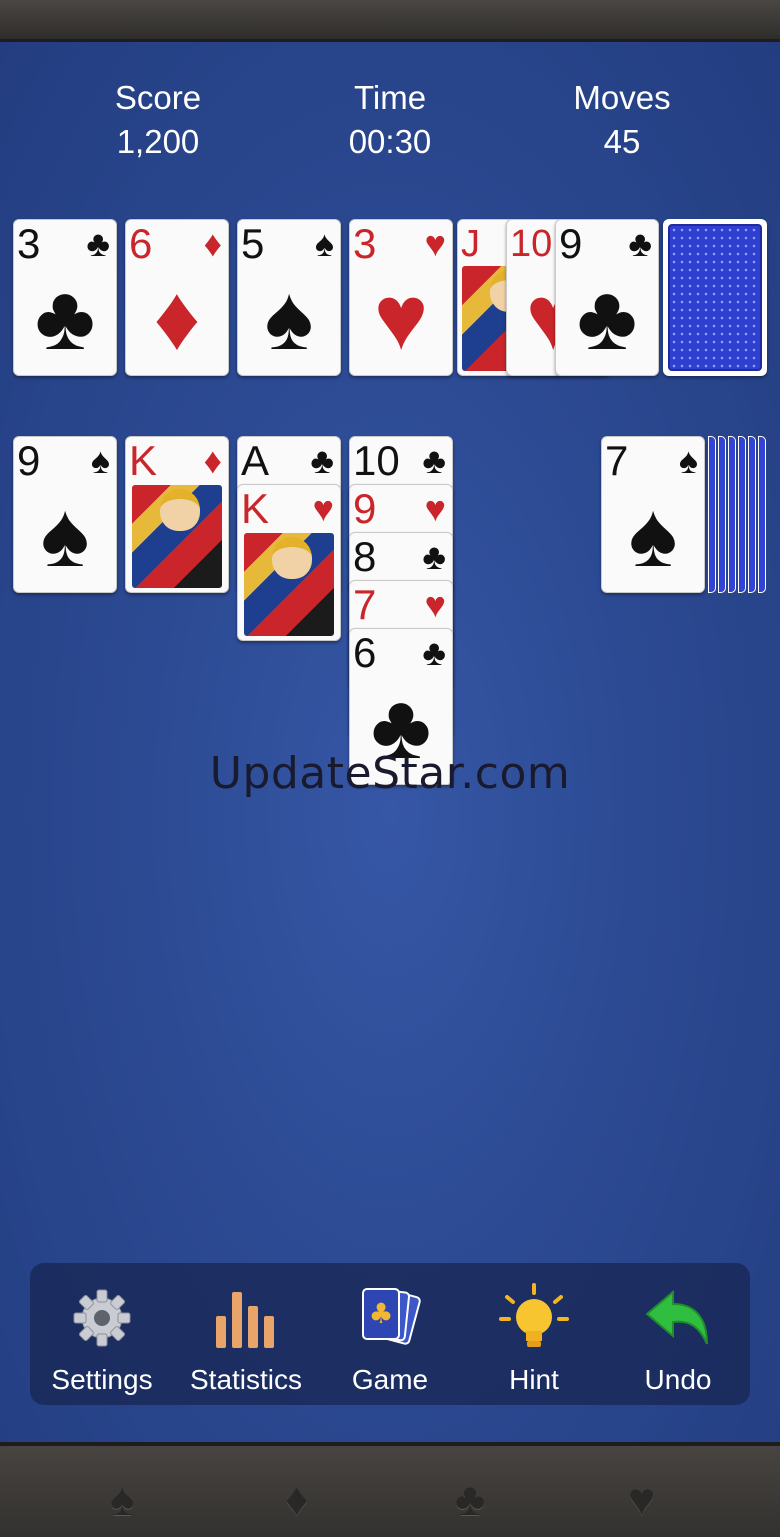 Image resolution: width=780 pixels, height=1537 pixels. I want to click on time-label: Time, so click(390, 97).